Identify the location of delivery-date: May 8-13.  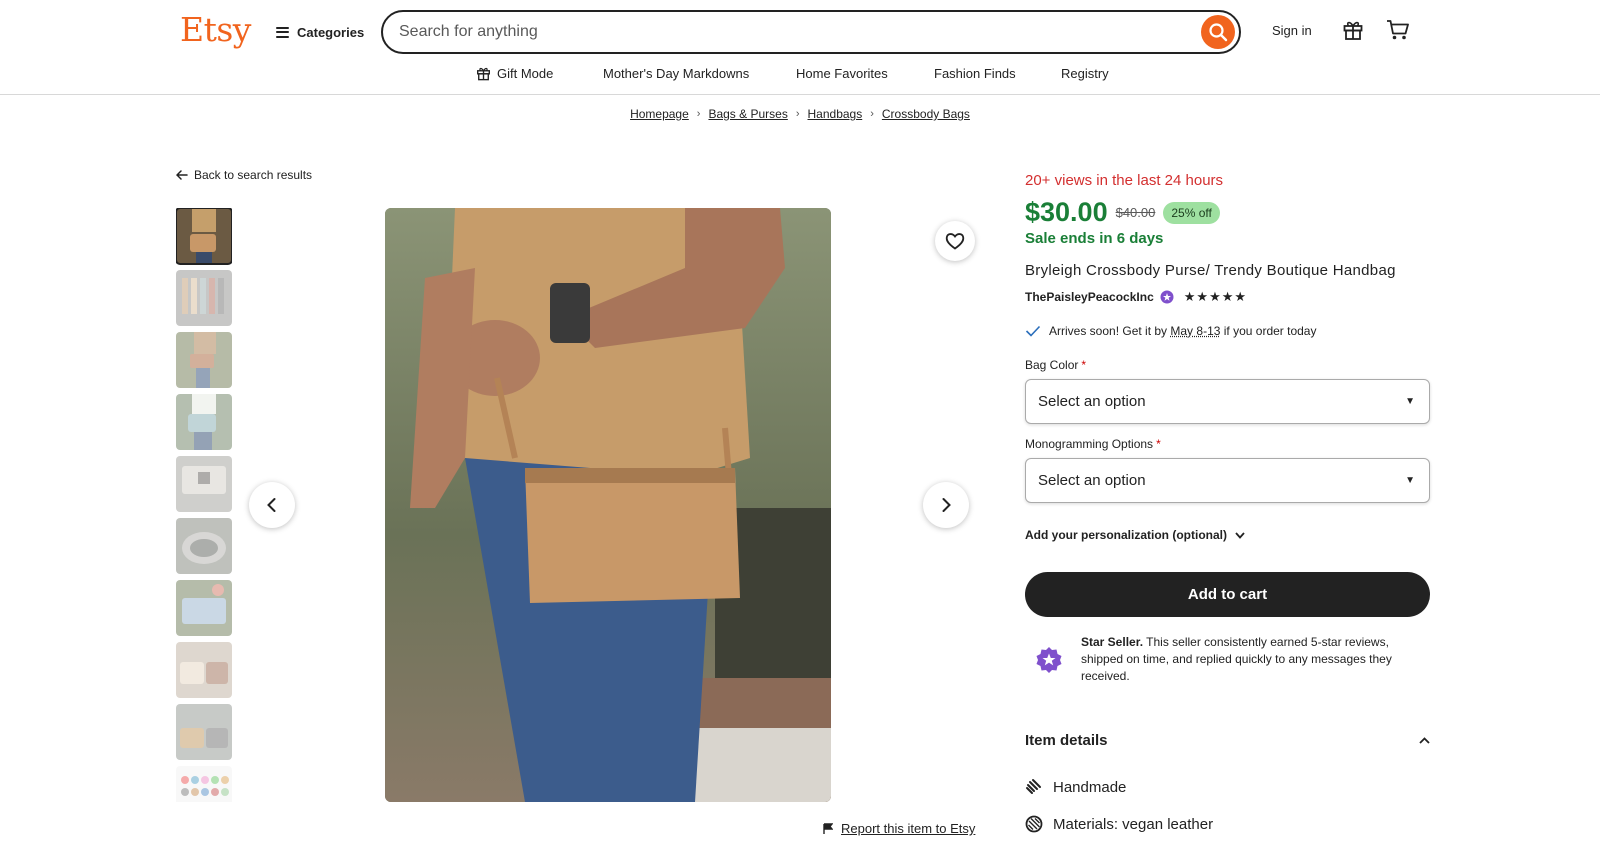
(1195, 331).